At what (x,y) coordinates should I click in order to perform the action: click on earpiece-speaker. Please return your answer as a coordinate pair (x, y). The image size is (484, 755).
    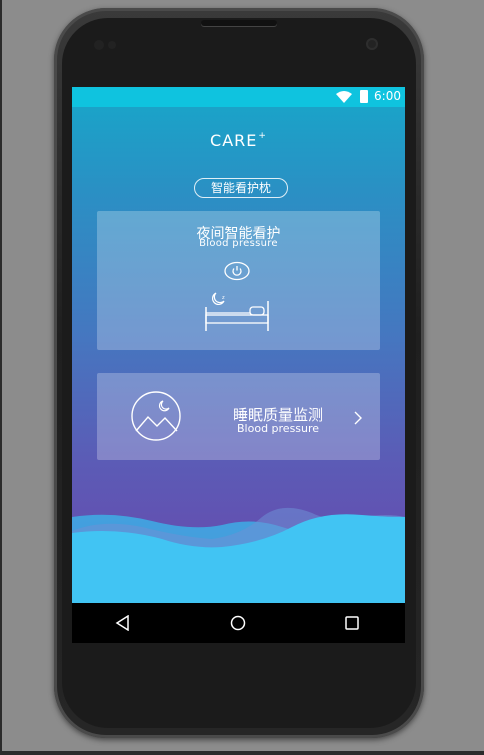
    Looking at the image, I should click on (239, 23).